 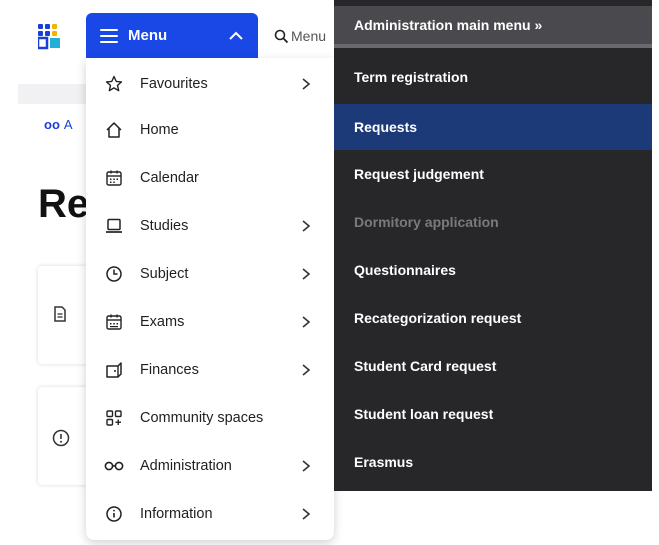 I want to click on menu-item-label: Administration, so click(x=186, y=466).